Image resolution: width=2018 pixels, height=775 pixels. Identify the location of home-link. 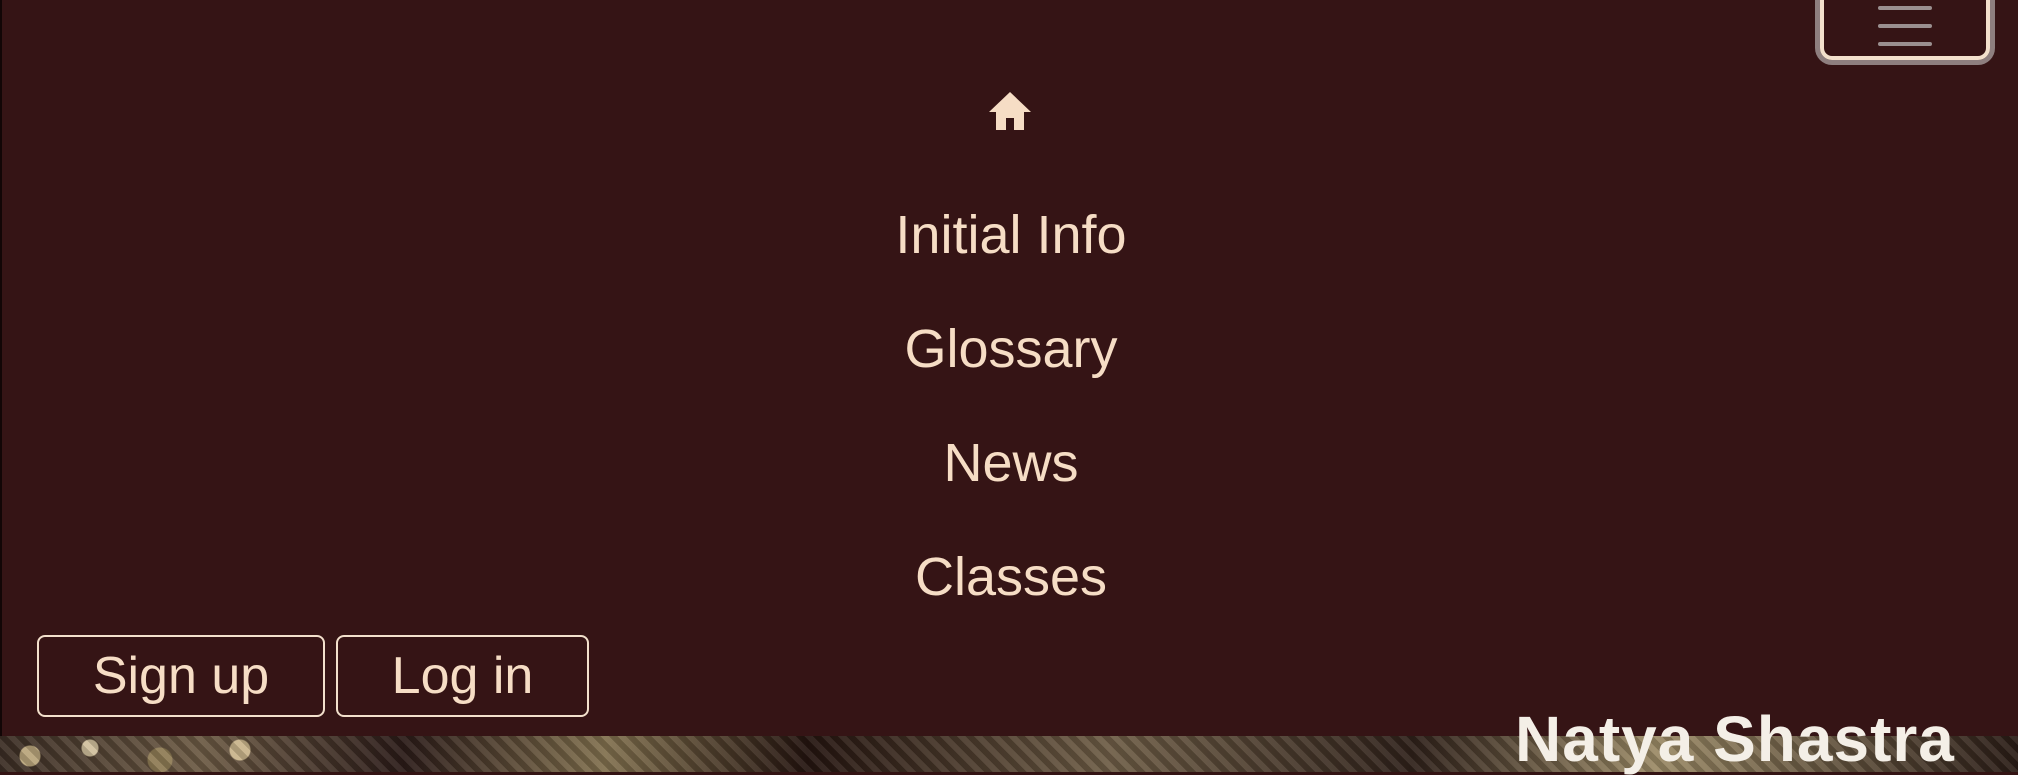
(1010, 111).